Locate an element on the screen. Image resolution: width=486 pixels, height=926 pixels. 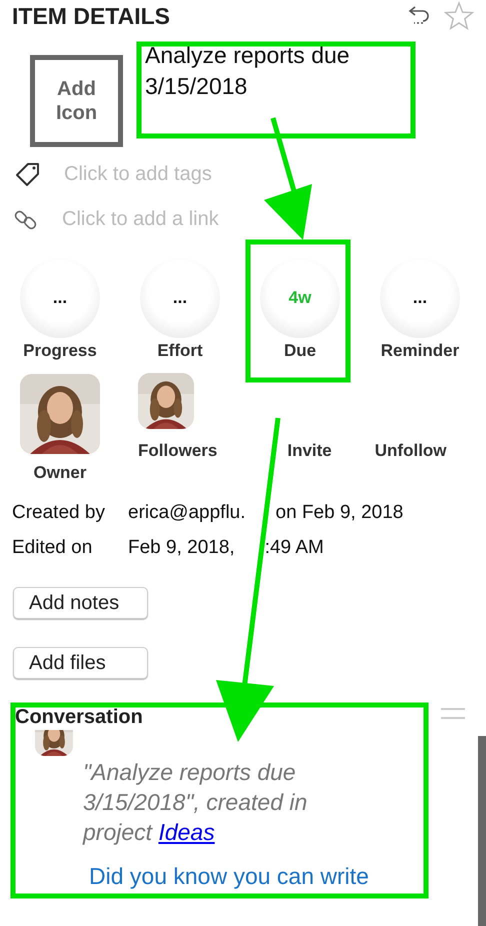
scrollbar is located at coordinates (482, 831).